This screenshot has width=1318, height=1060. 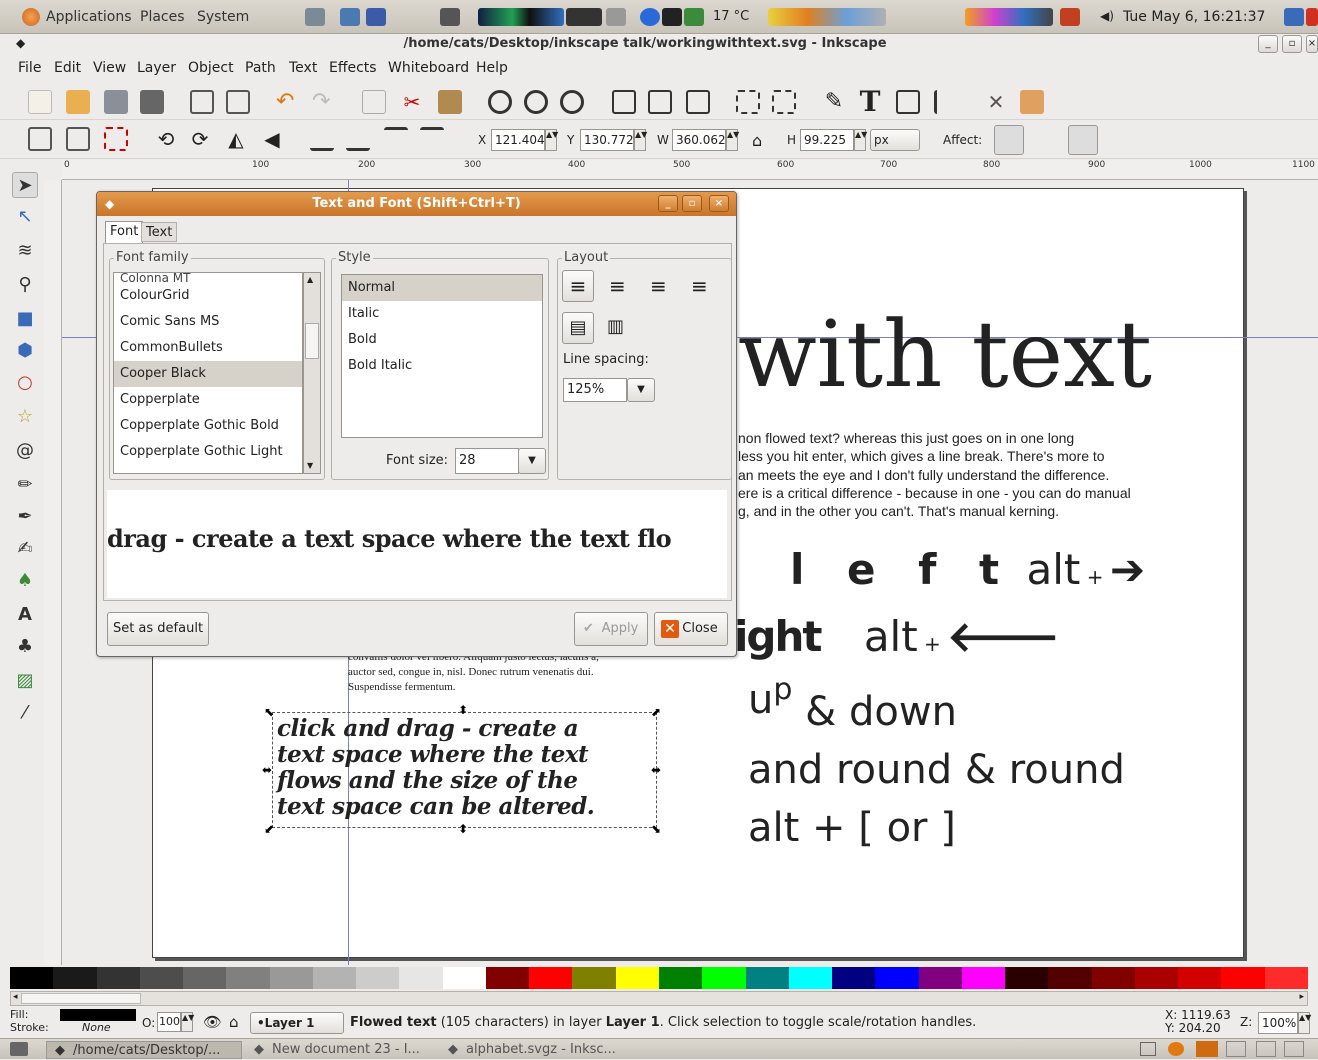 I want to click on star-tool-icon: ☆, so click(x=25, y=417).